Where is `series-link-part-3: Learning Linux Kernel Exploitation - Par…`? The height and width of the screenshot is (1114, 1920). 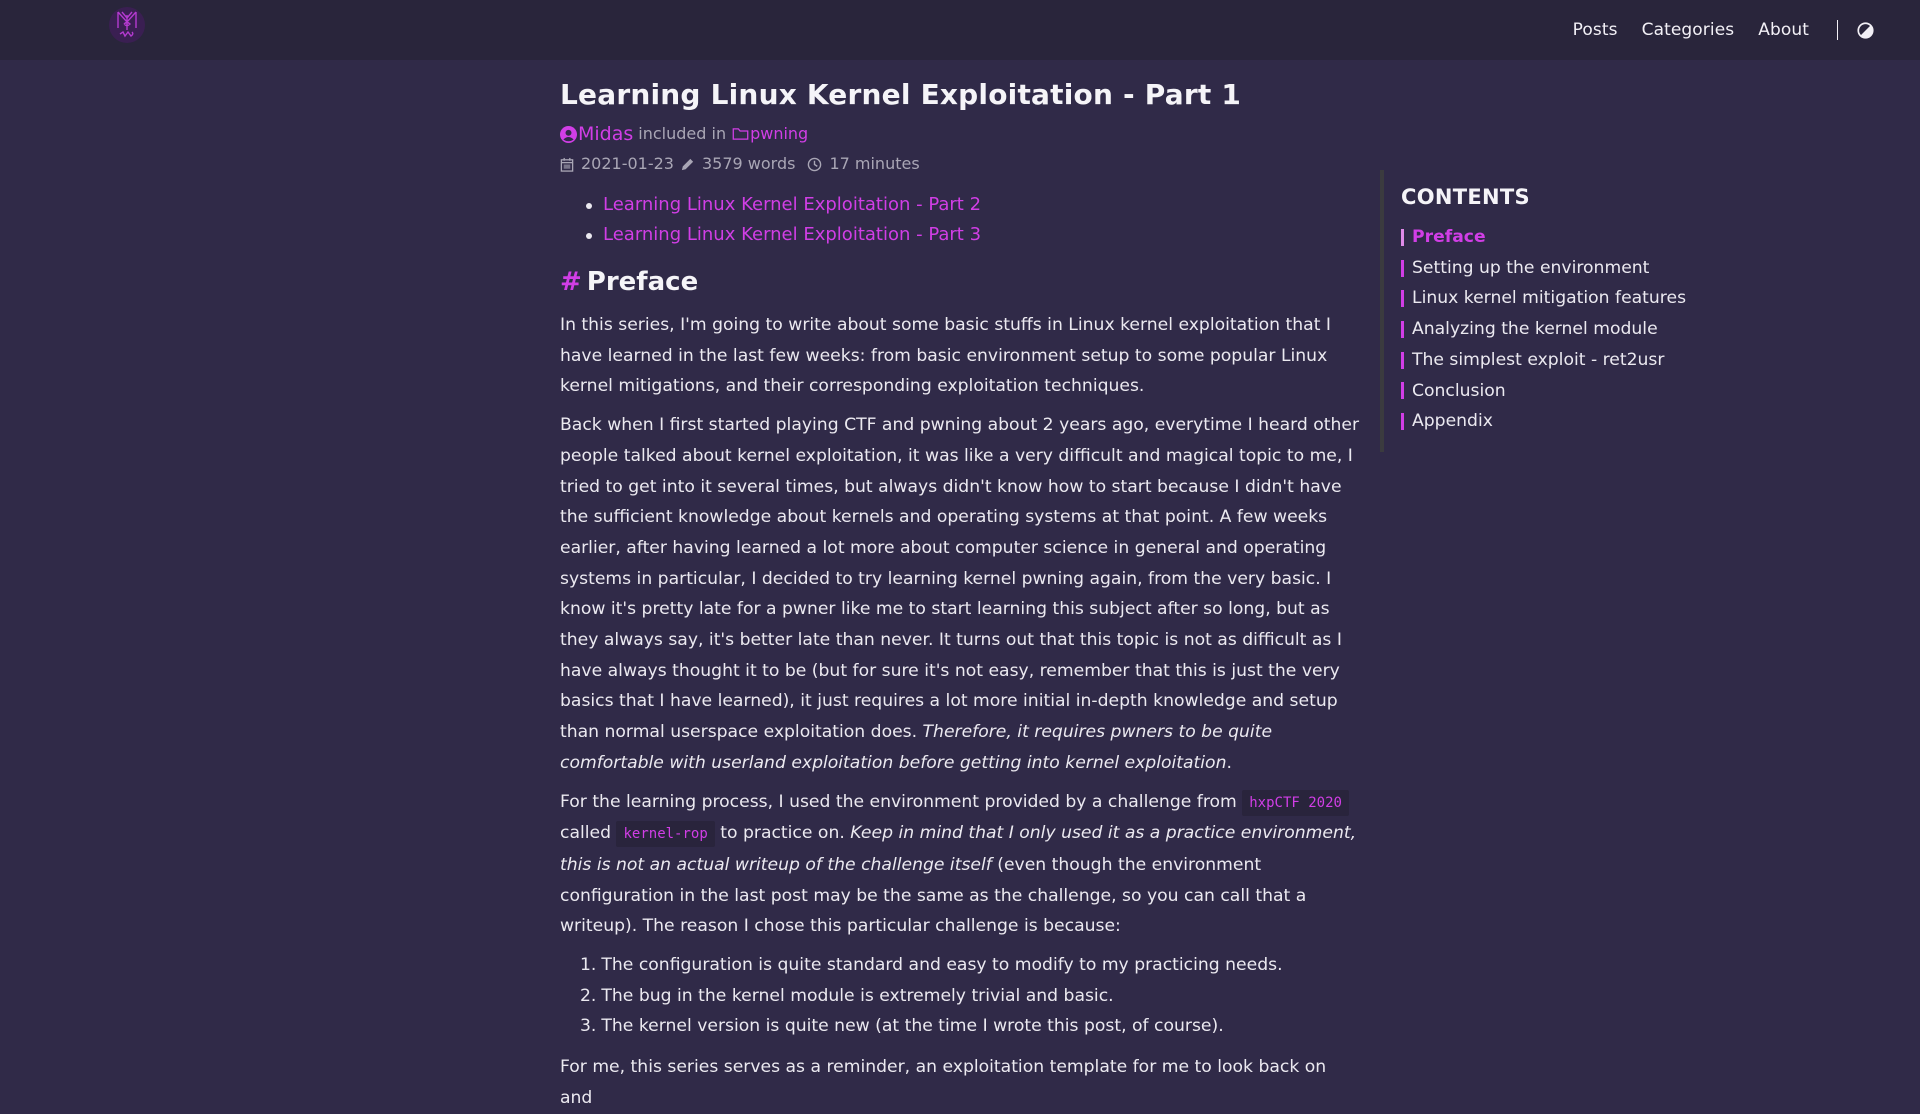 series-link-part-3: Learning Linux Kernel Exploitation - Par… is located at coordinates (792, 234).